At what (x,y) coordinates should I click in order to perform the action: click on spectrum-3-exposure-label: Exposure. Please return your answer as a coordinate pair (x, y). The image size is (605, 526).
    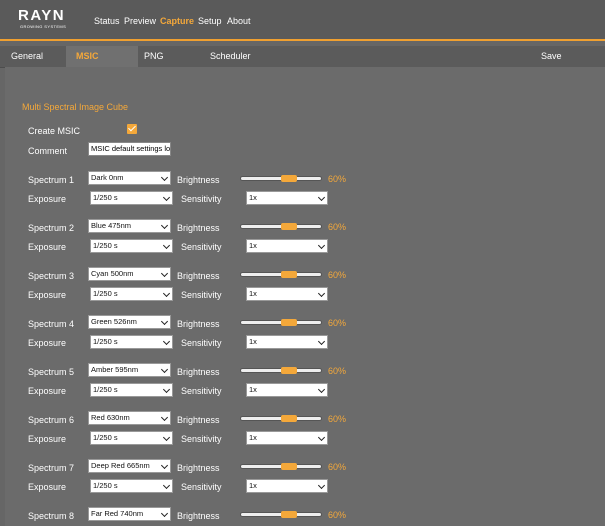
    Looking at the image, I should click on (47, 295).